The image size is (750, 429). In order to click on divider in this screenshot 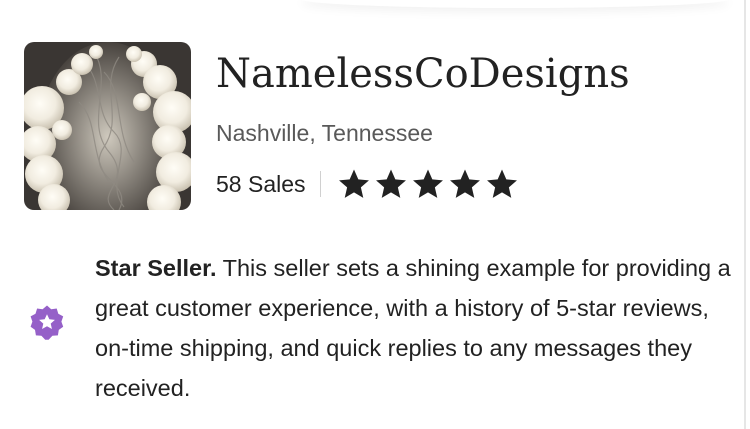, I will do `click(320, 184)`.